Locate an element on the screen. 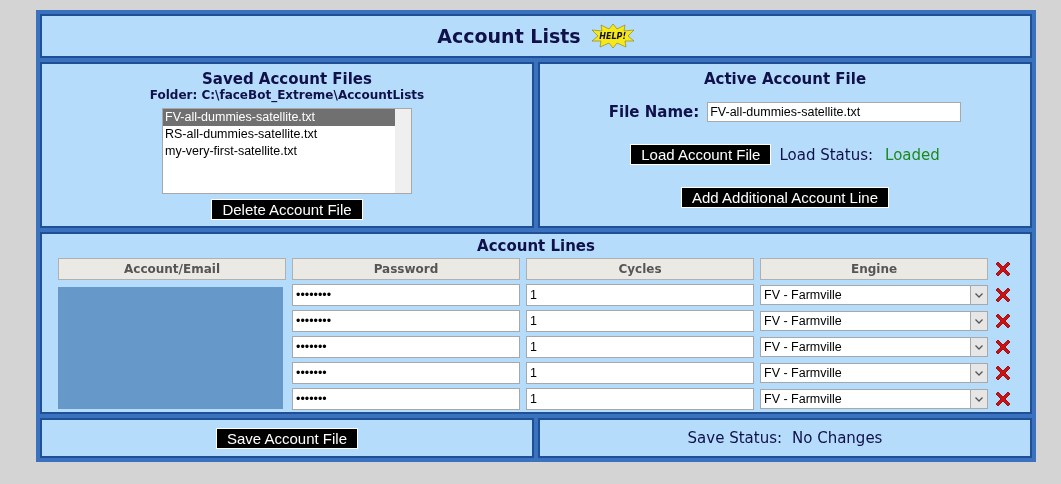  column-header: Engine is located at coordinates (874, 269).